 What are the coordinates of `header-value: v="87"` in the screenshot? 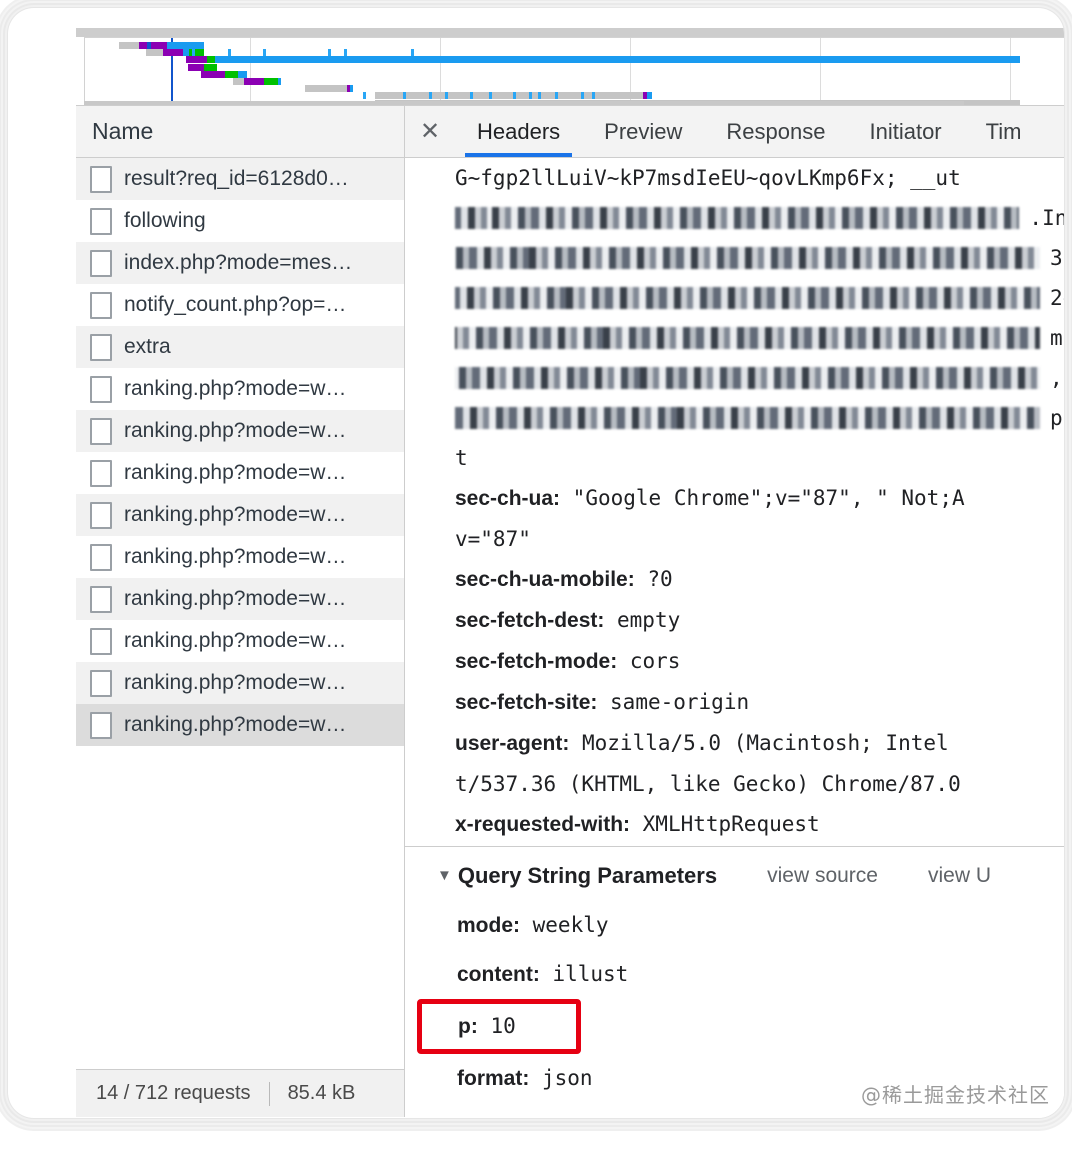 It's located at (493, 539).